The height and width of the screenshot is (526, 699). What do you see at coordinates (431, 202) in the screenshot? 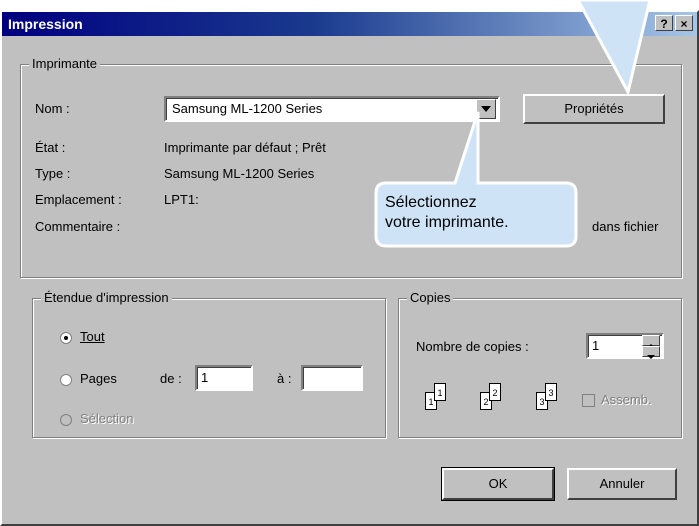
I see `callout-line1: Sélectionnez` at bounding box center [431, 202].